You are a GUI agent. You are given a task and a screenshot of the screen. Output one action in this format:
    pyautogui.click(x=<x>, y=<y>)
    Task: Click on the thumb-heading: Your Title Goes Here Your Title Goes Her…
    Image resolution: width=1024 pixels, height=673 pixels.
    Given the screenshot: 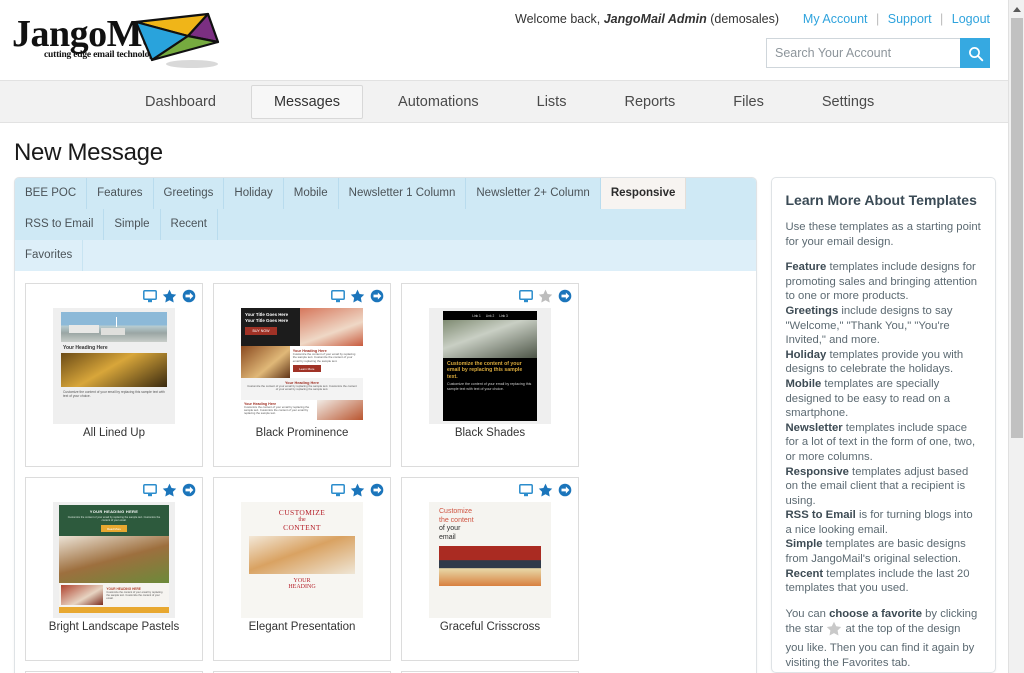 What is the action you would take?
    pyautogui.click(x=267, y=317)
    